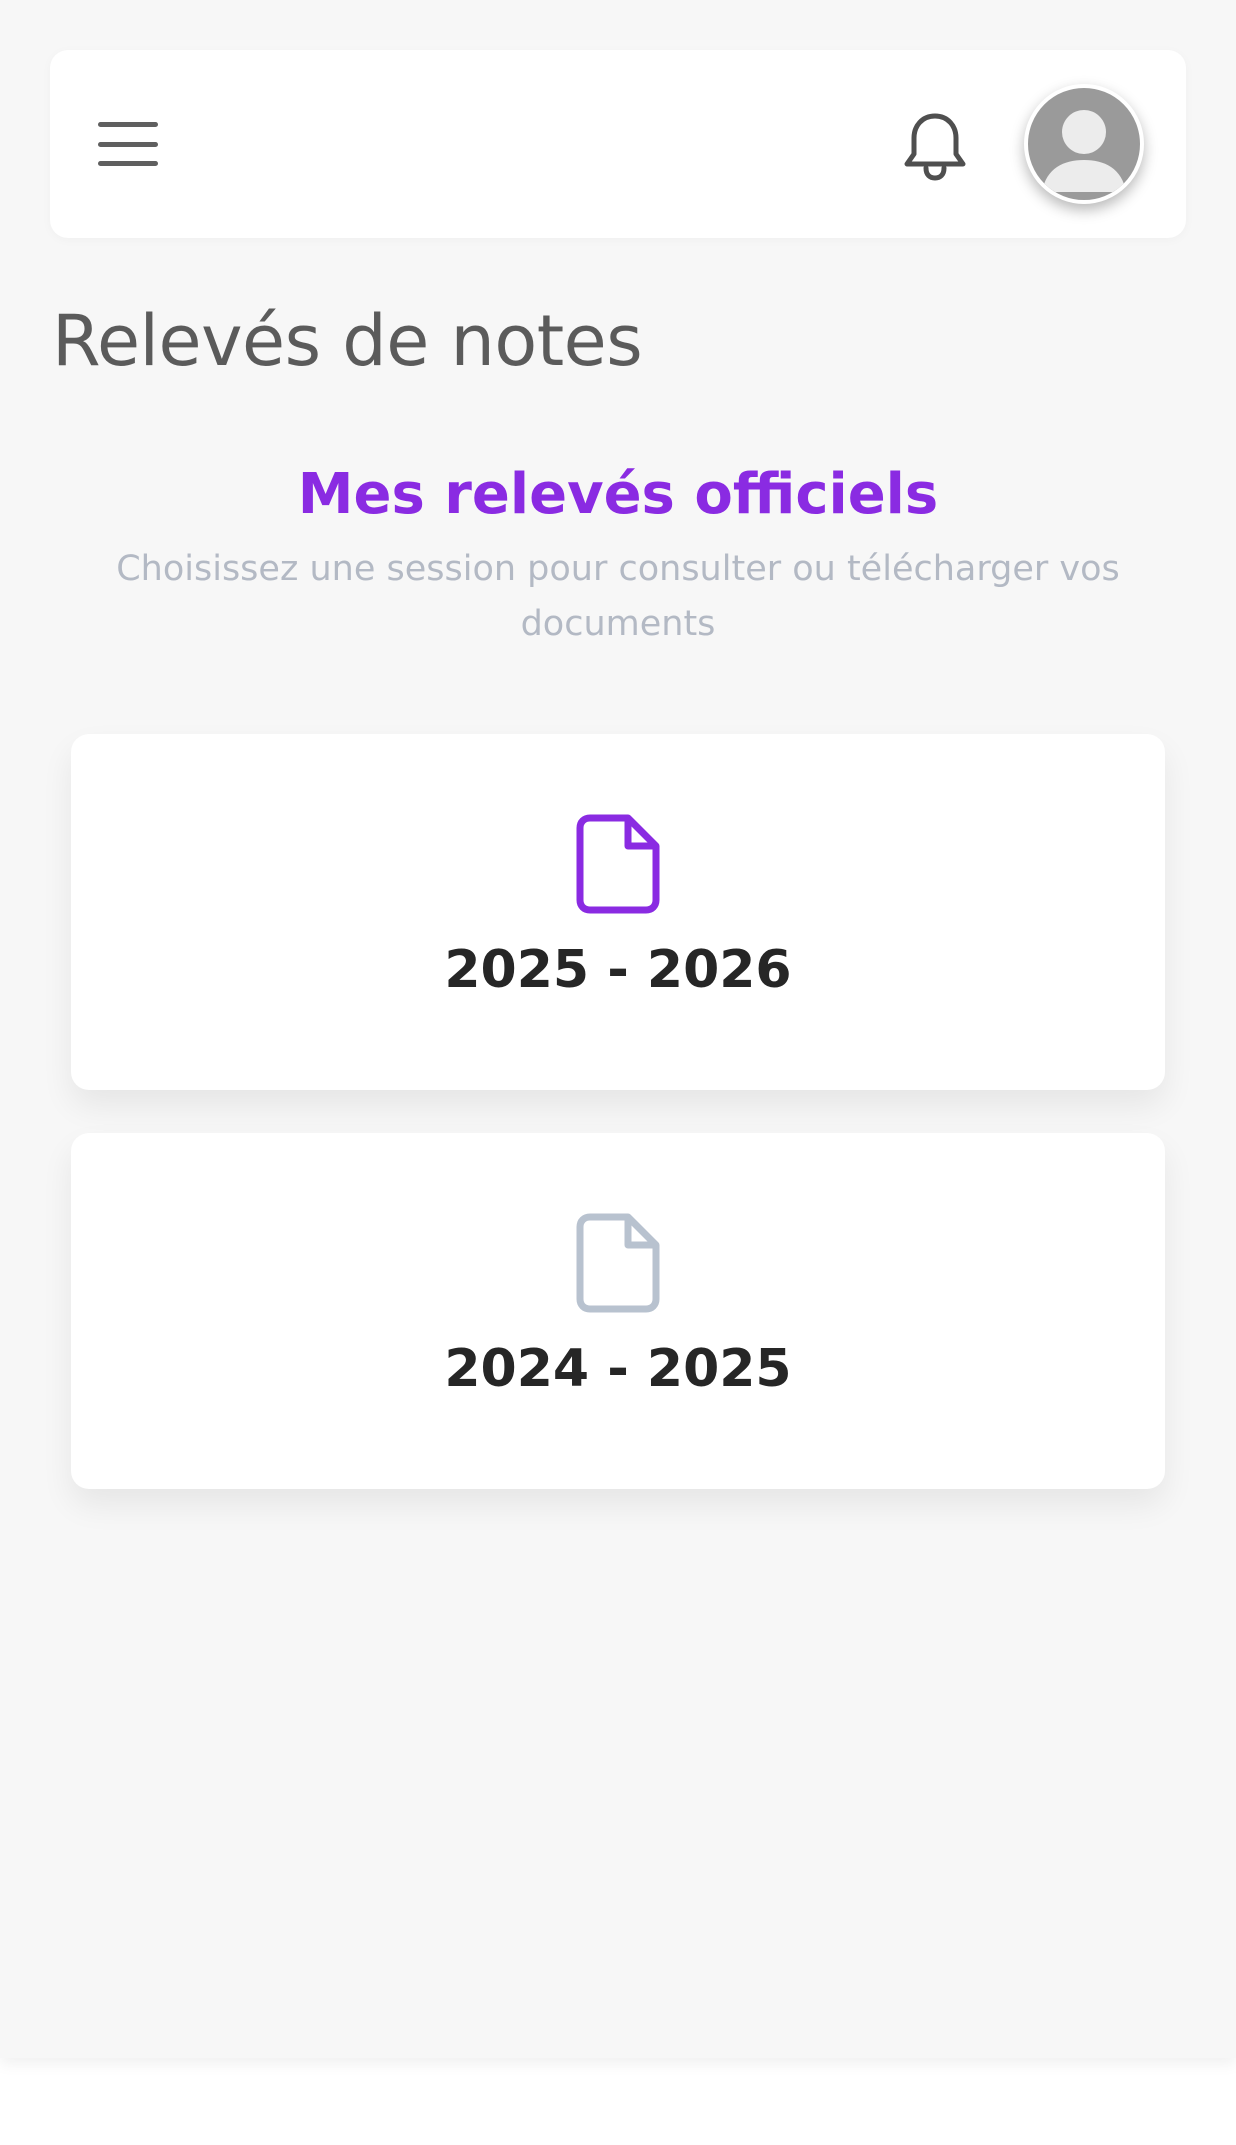 This screenshot has height=2145, width=1236. I want to click on avatar-silhouette, so click(1084, 151).